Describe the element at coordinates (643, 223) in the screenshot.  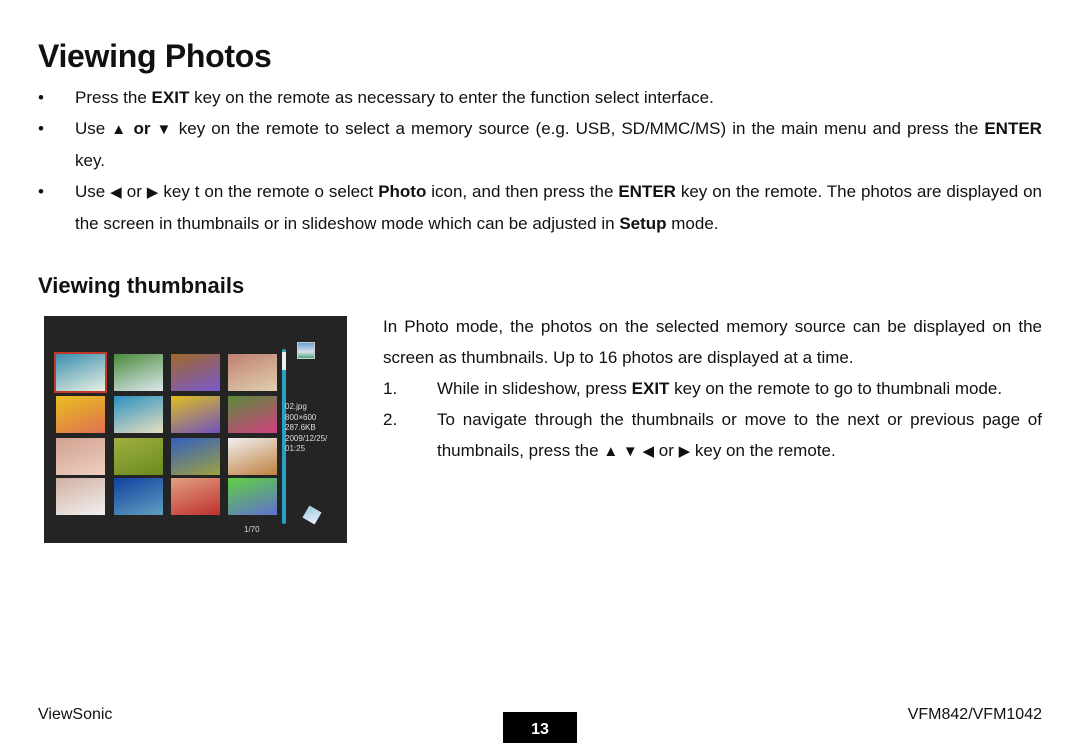
I see `text-segment: Setup` at that location.